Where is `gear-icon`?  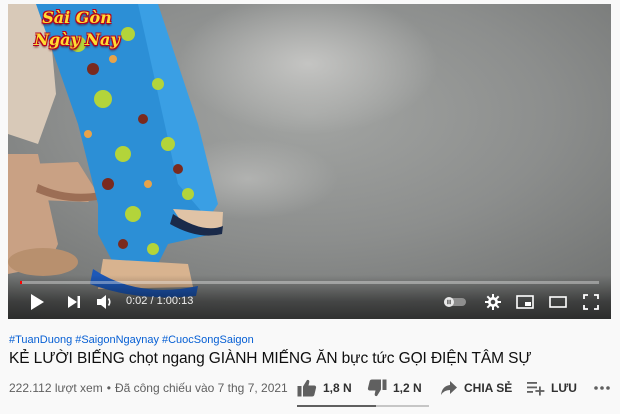 gear-icon is located at coordinates (493, 302).